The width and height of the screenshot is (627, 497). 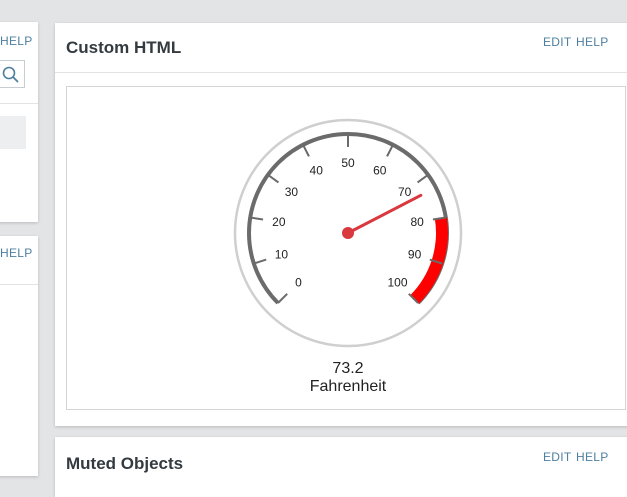 What do you see at coordinates (557, 457) in the screenshot?
I see `muted-edit-link: EDIT` at bounding box center [557, 457].